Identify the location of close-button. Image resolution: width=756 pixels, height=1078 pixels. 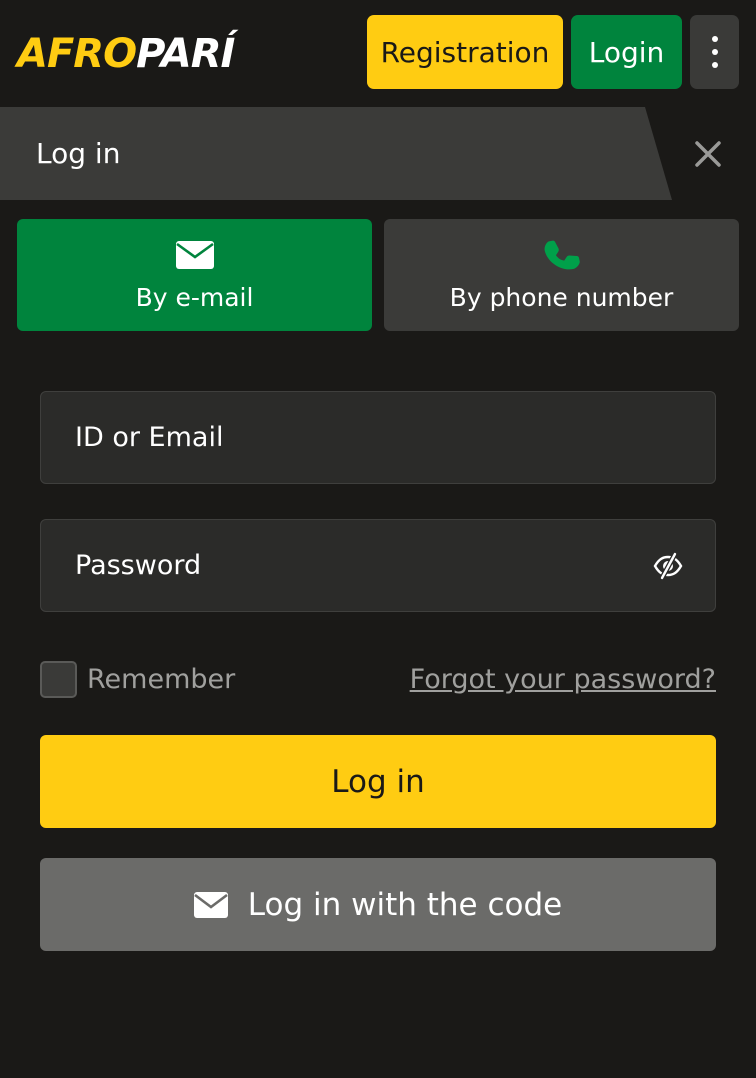
(708, 154).